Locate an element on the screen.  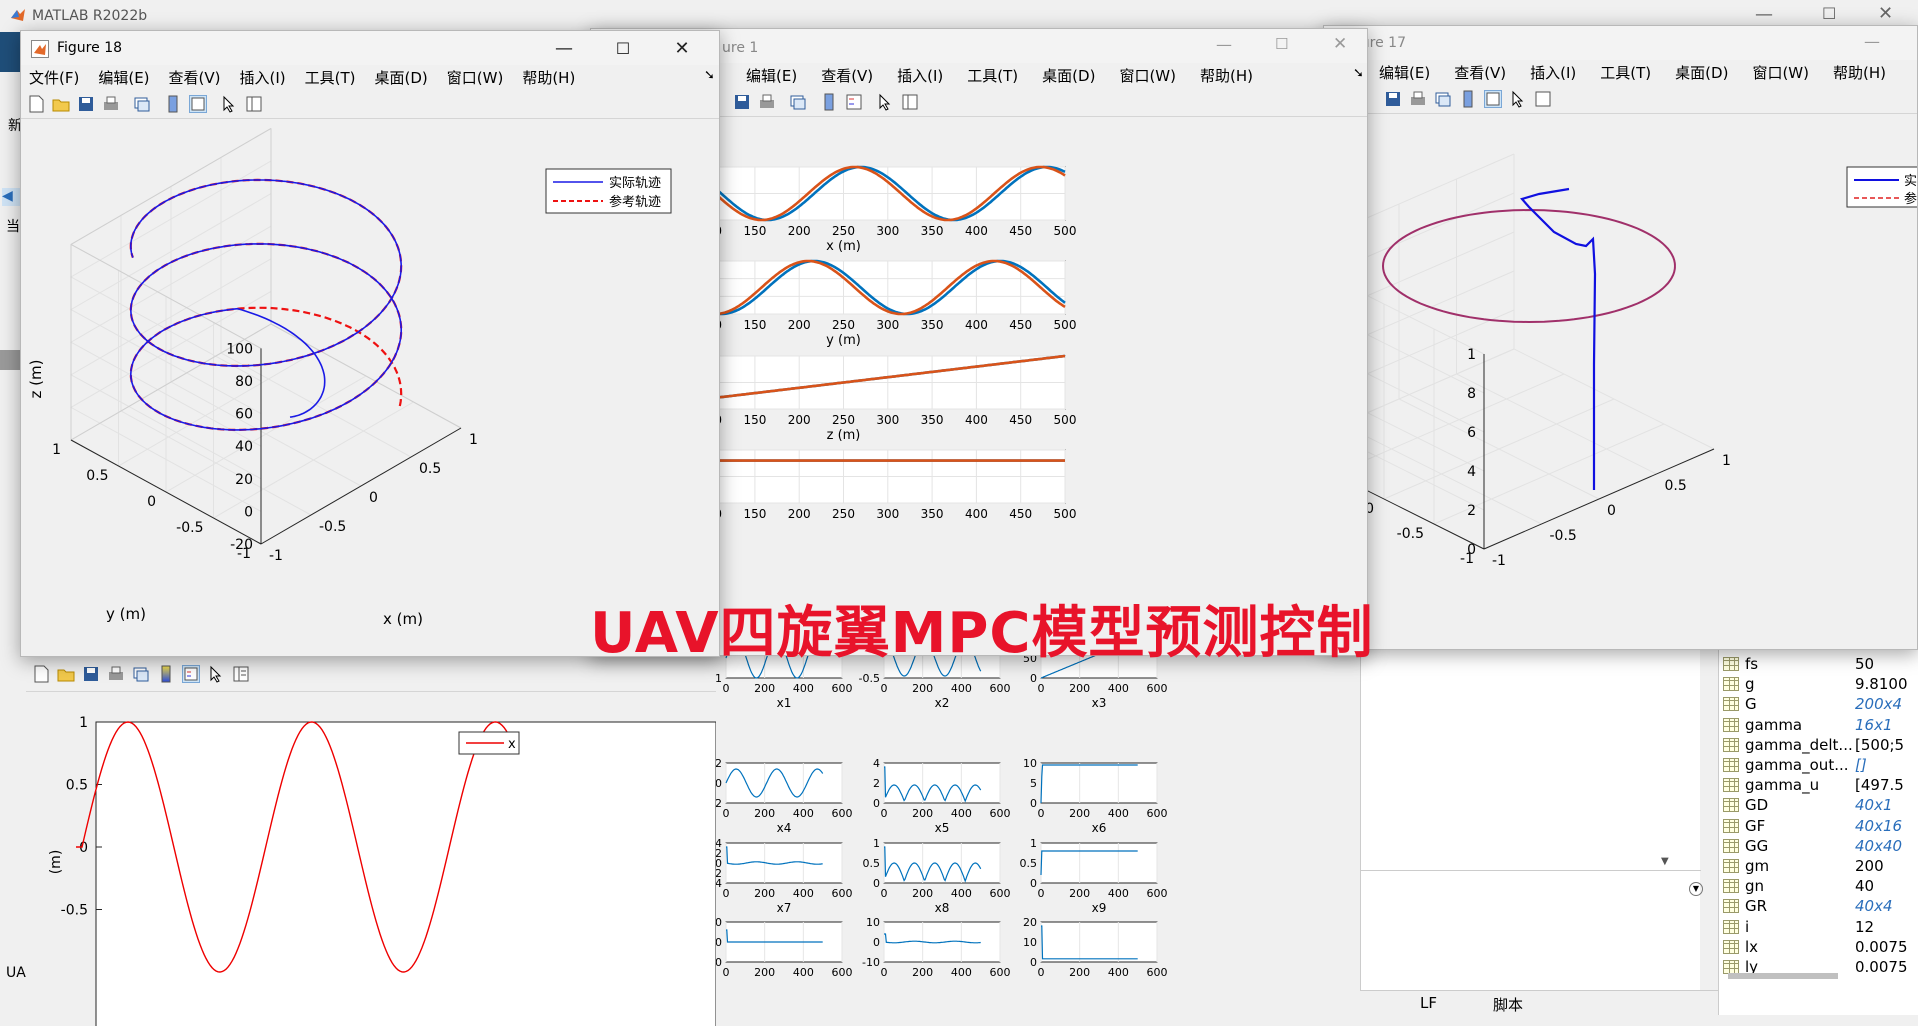
workspace-row: gm 200 is located at coordinates (1818, 866).